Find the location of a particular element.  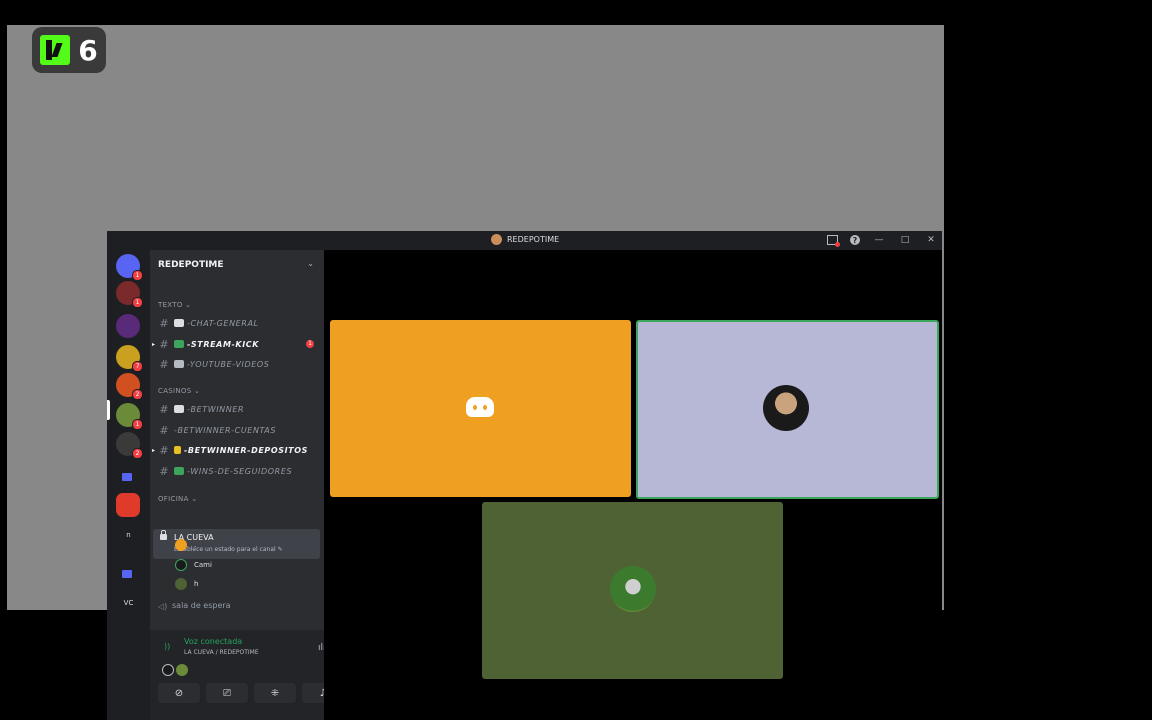

channel-name: -CHAT-GENERAL is located at coordinates (223, 323).